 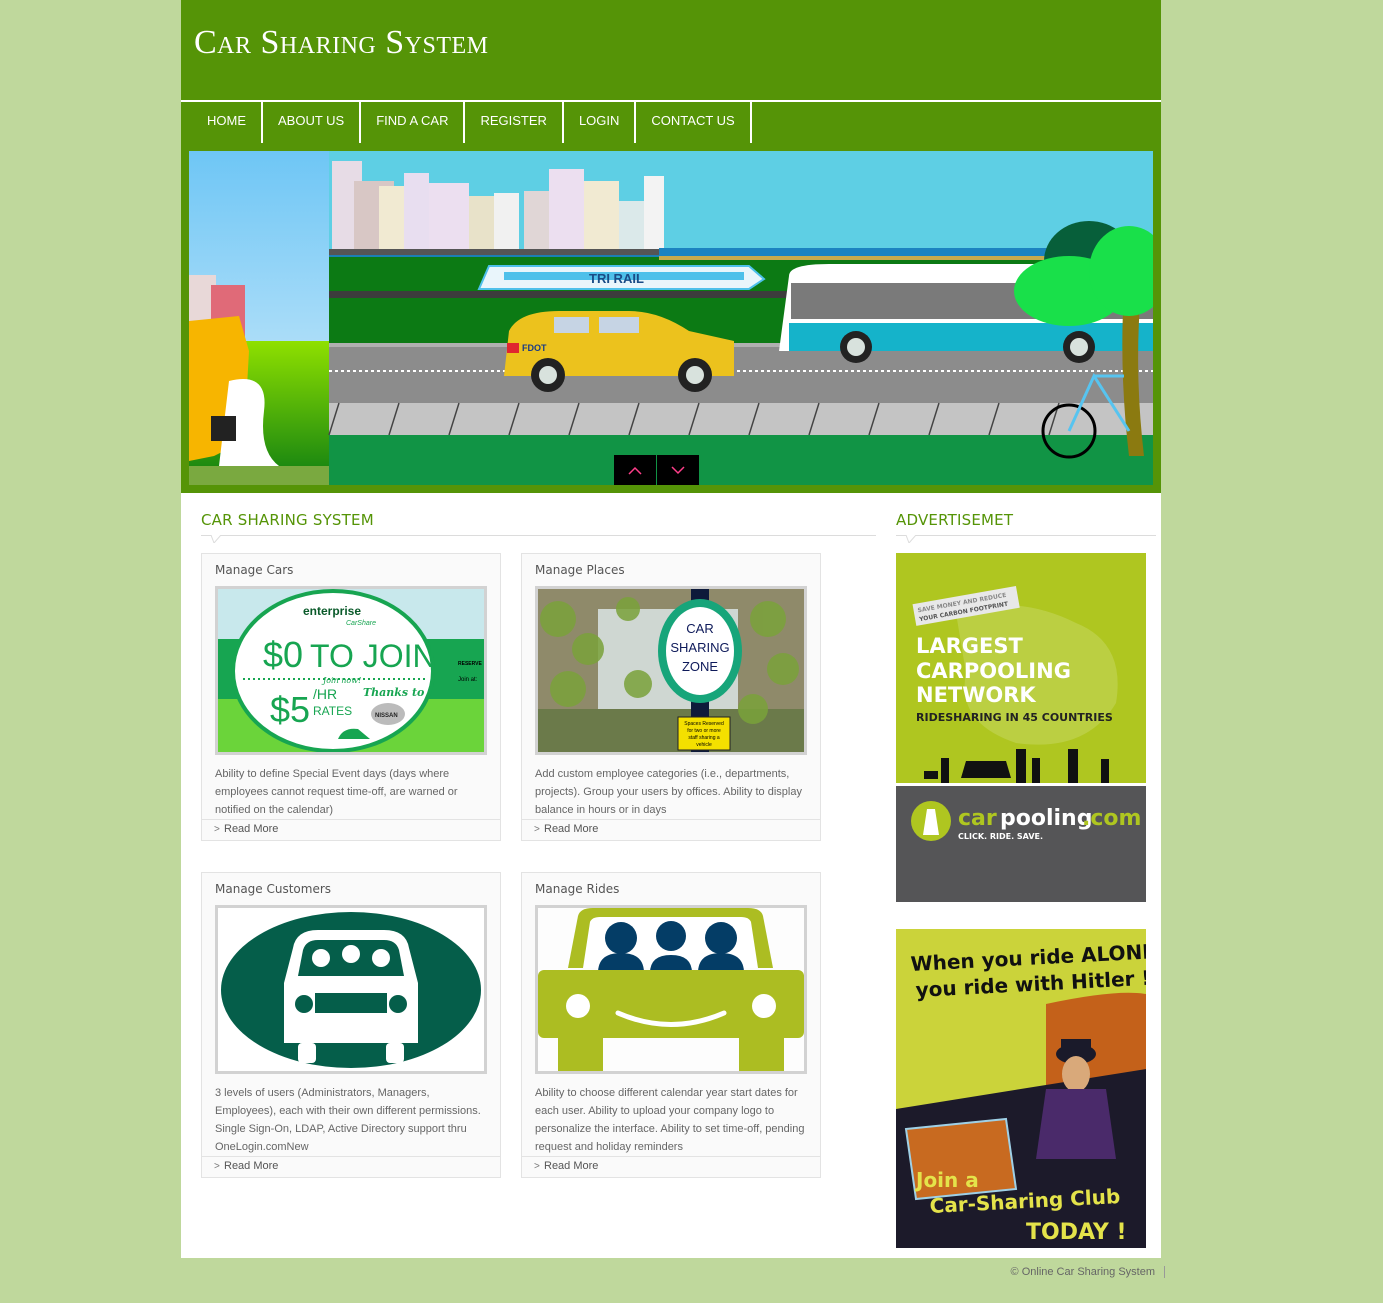 What do you see at coordinates (283, 654) in the screenshot?
I see `svg-text: $0` at bounding box center [283, 654].